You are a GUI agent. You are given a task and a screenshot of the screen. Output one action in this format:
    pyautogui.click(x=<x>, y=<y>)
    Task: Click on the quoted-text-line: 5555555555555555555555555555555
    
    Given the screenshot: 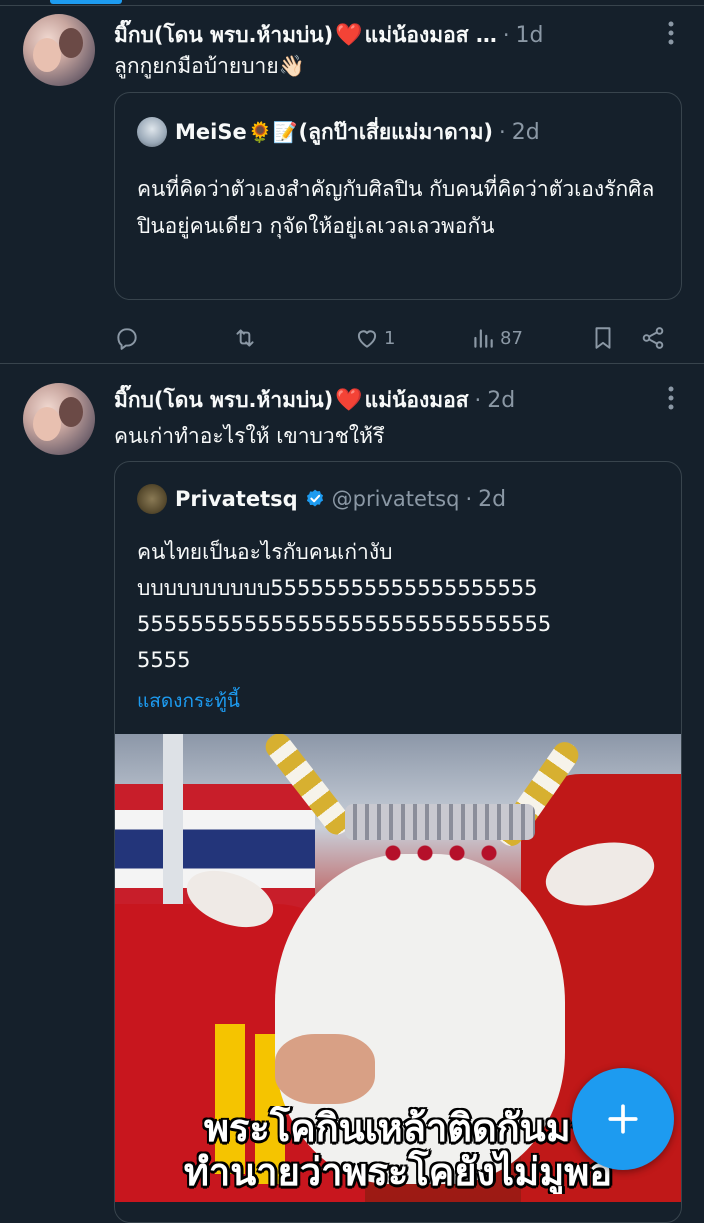 What is the action you would take?
    pyautogui.click(x=344, y=624)
    